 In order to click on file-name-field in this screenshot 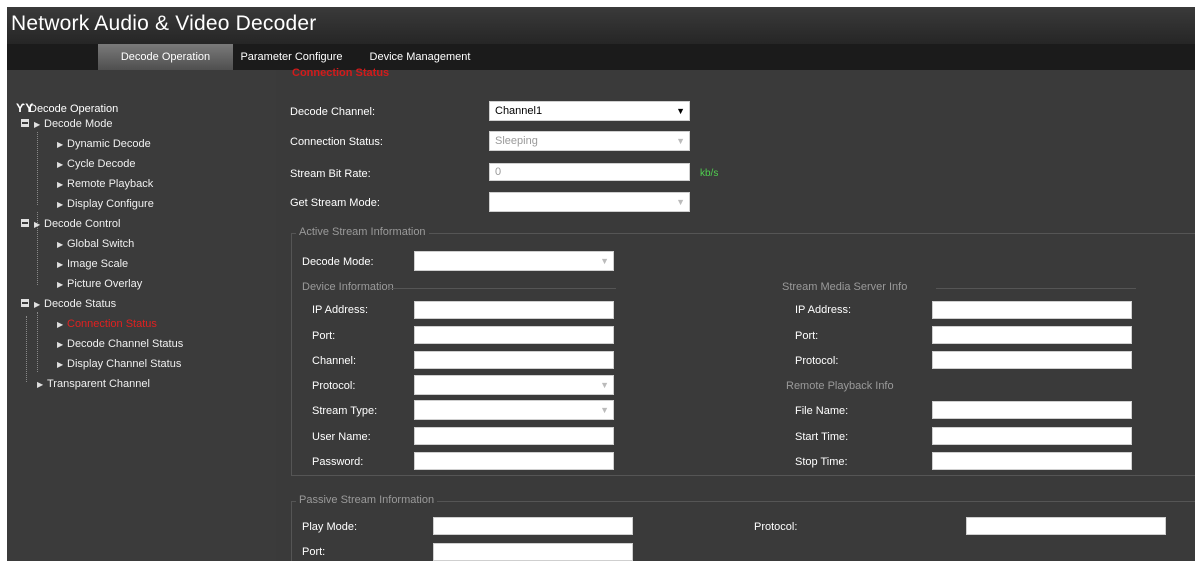, I will do `click(1032, 410)`.